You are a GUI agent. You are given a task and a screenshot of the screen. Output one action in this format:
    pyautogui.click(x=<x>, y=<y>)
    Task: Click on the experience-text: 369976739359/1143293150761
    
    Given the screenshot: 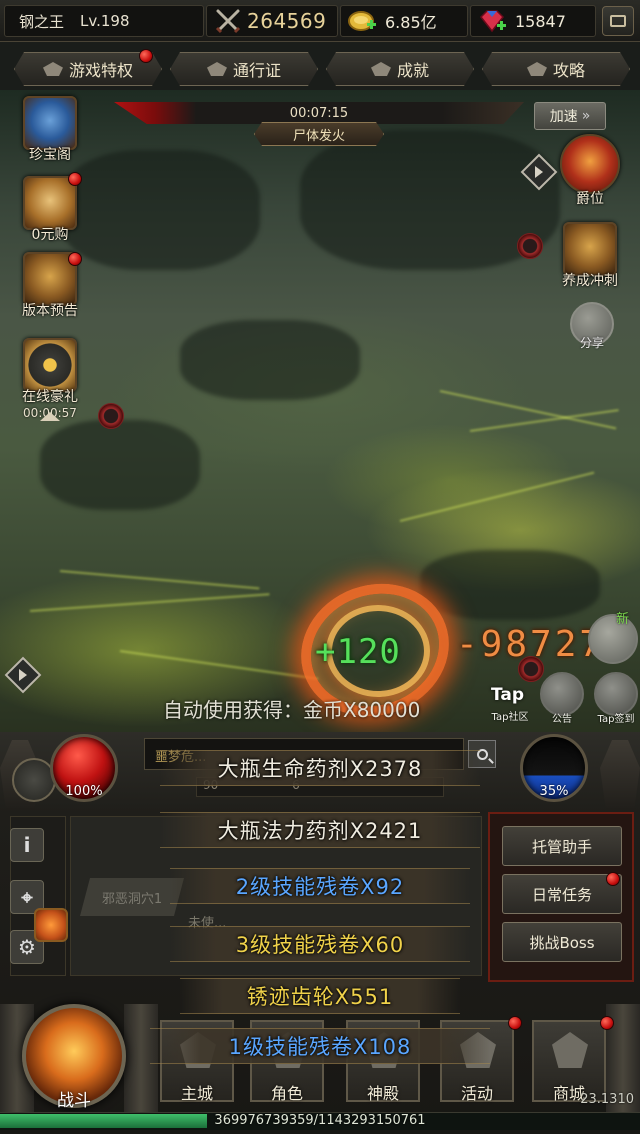 What is the action you would take?
    pyautogui.click(x=320, y=1120)
    